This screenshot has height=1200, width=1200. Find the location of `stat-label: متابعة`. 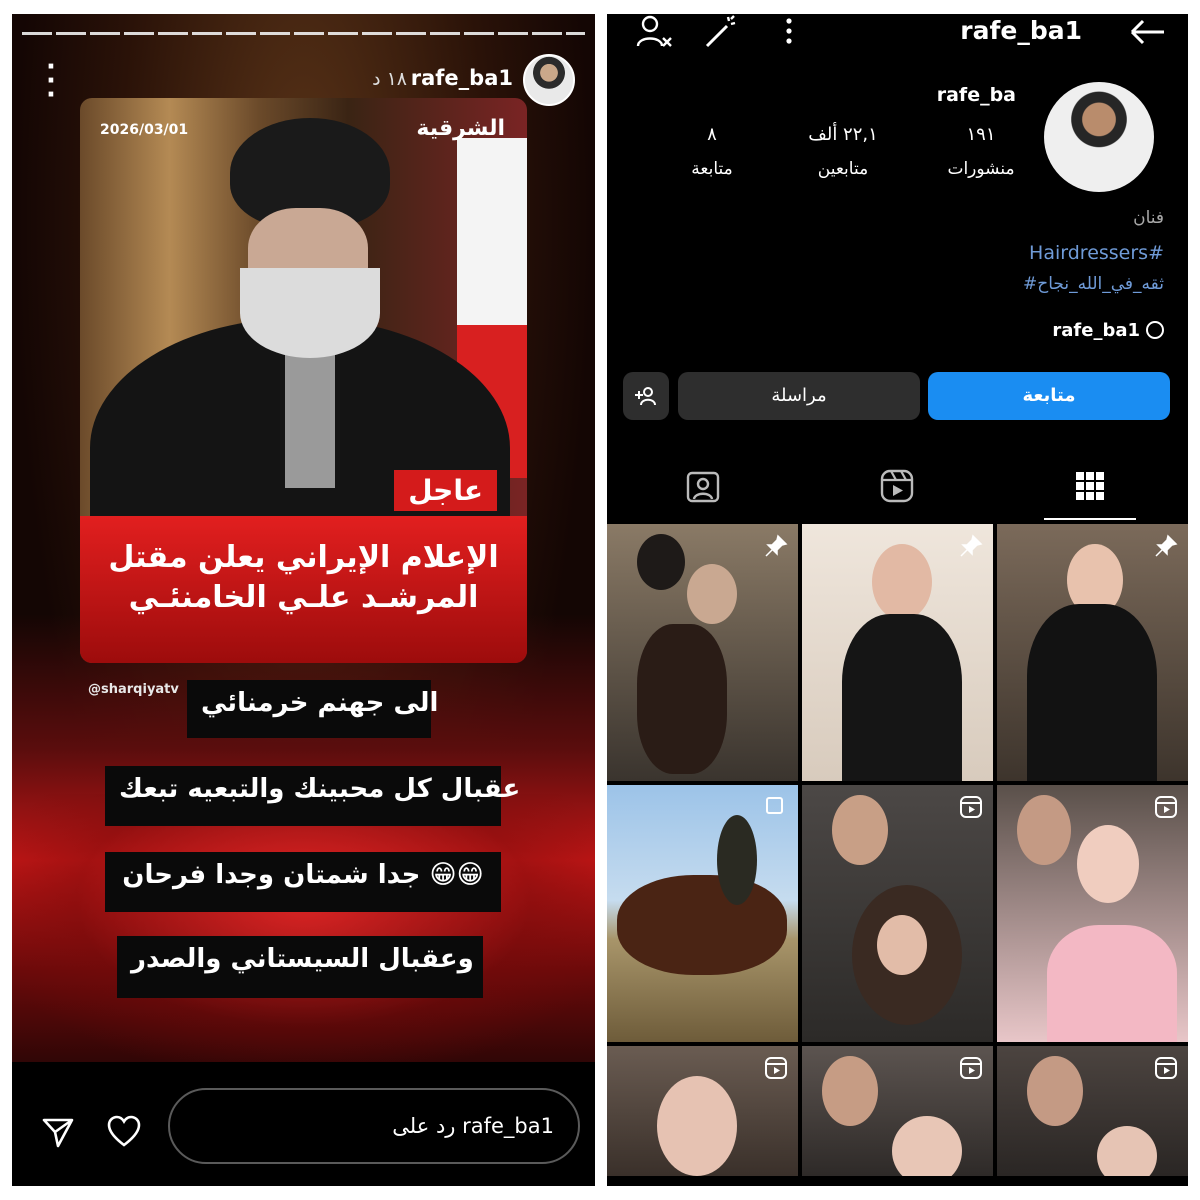

stat-label: متابعة is located at coordinates (712, 169).